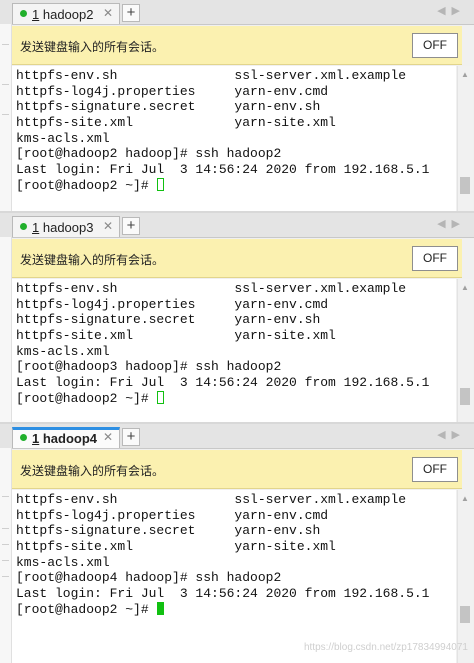 This screenshot has height=663, width=474. Describe the element at coordinates (237, 436) in the screenshot. I see `tab-bar: 1 hadoop4 ✕ + ◀▶` at that location.